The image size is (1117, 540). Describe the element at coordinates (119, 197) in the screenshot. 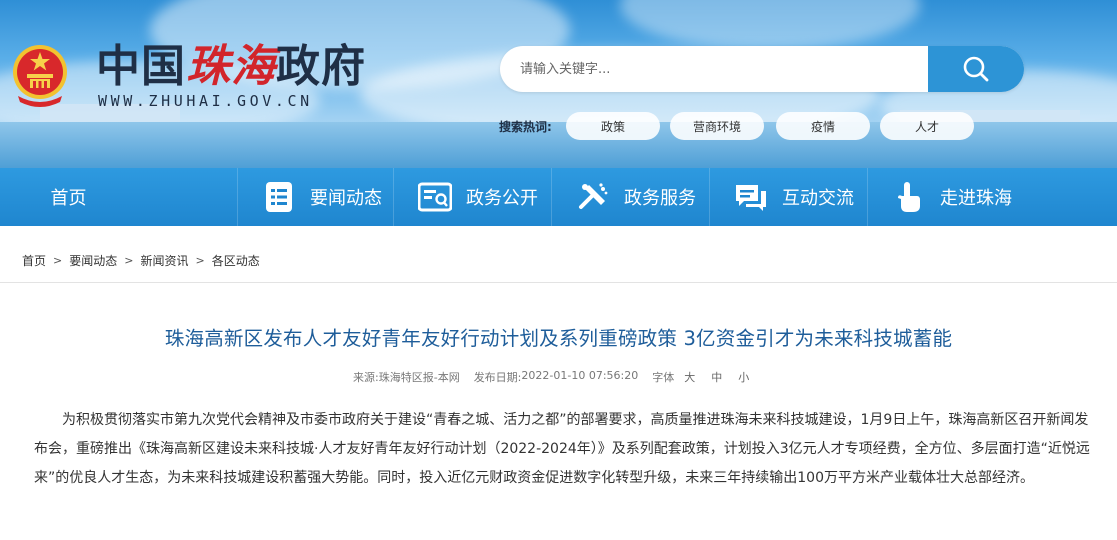

I see `nav-item-home: 首页` at that location.